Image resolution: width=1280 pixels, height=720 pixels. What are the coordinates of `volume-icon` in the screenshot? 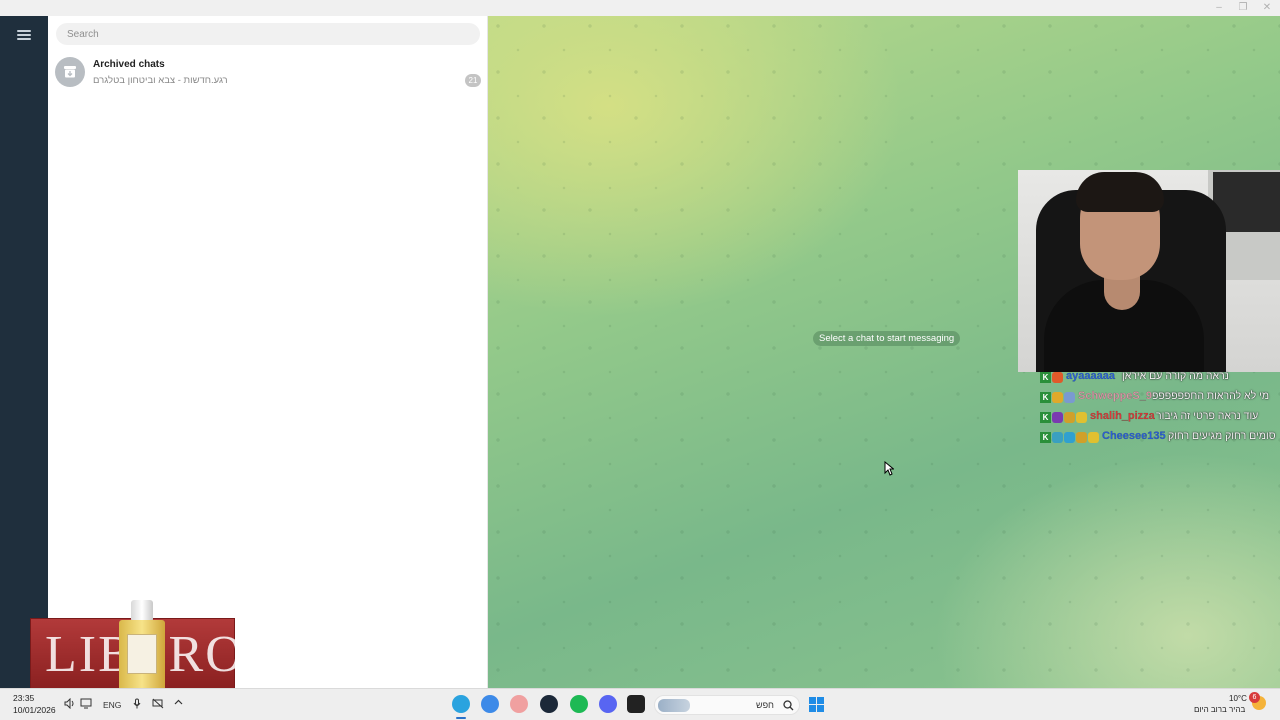 It's located at (70, 704).